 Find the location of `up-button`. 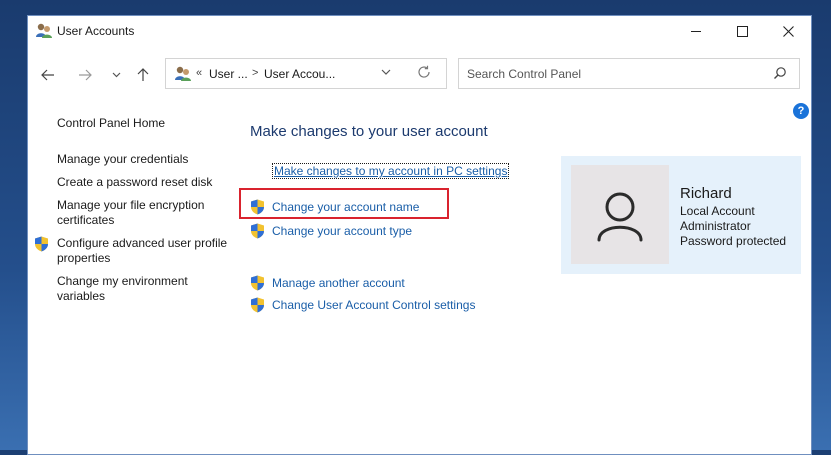

up-button is located at coordinates (143, 75).